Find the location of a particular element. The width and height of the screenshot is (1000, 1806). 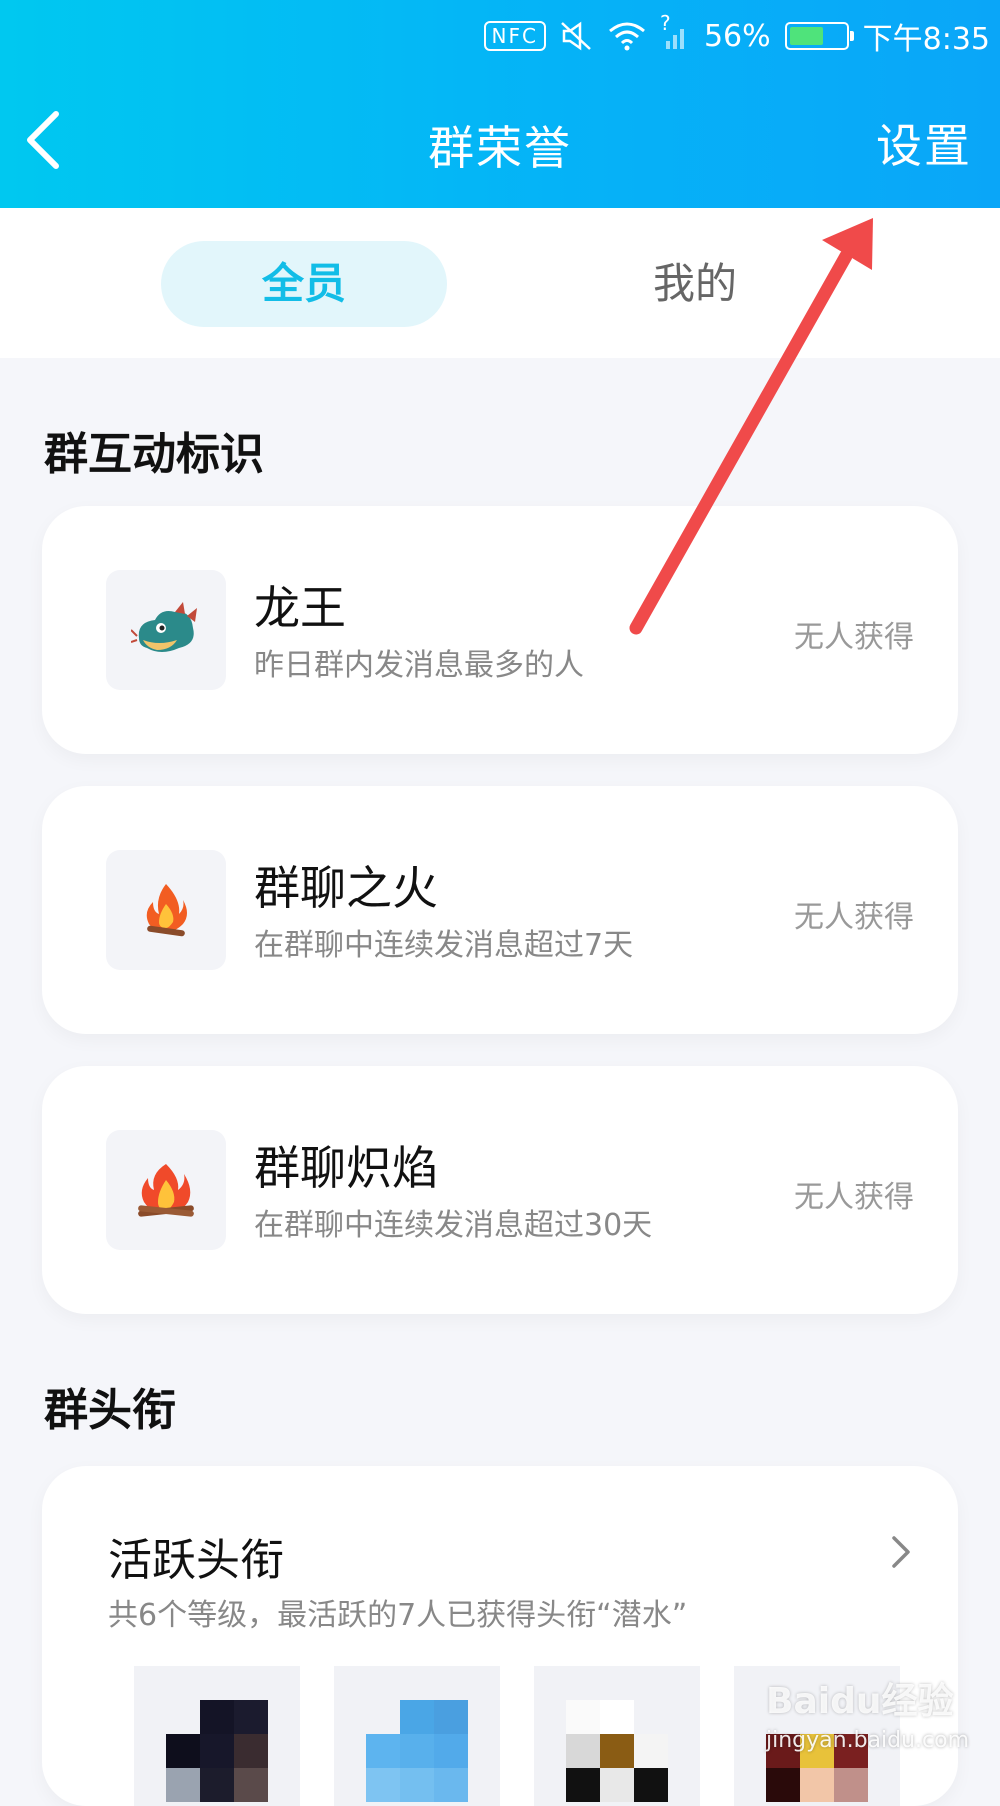

mute-icon is located at coordinates (576, 36).